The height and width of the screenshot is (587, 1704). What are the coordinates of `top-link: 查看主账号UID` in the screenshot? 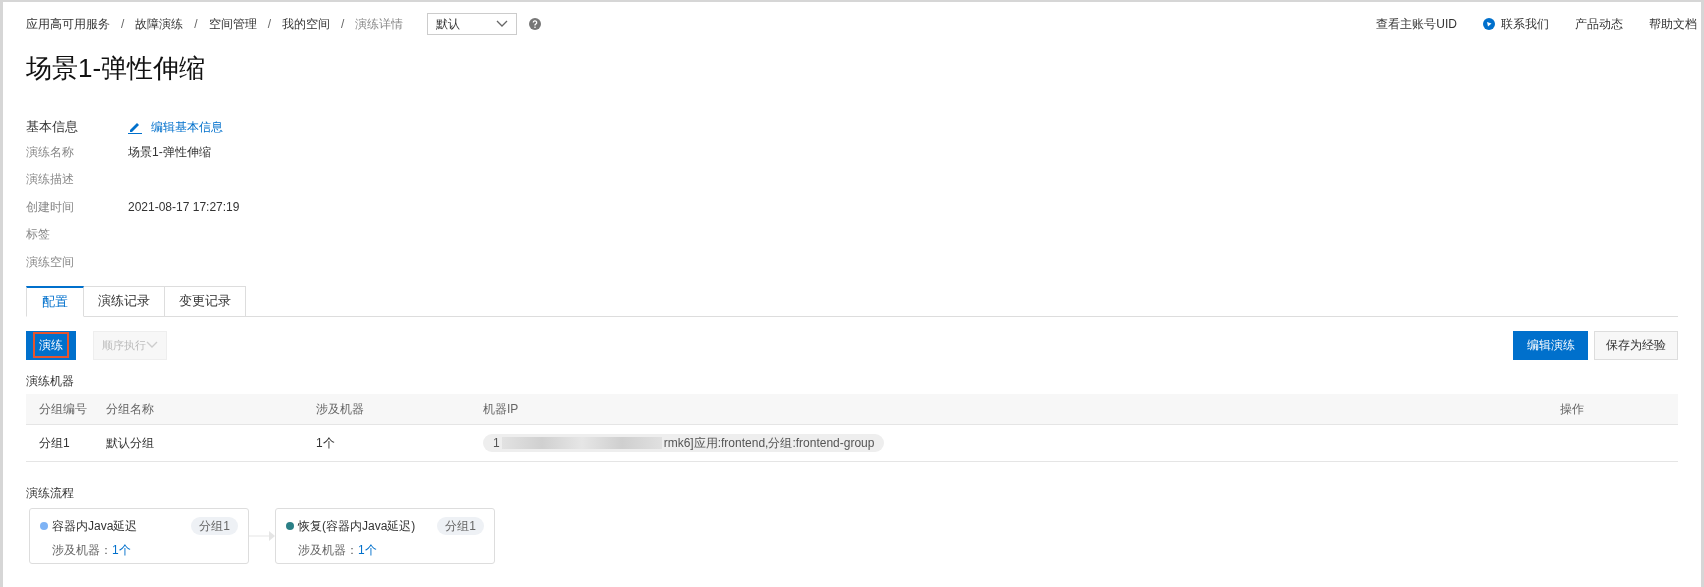 It's located at (1416, 24).